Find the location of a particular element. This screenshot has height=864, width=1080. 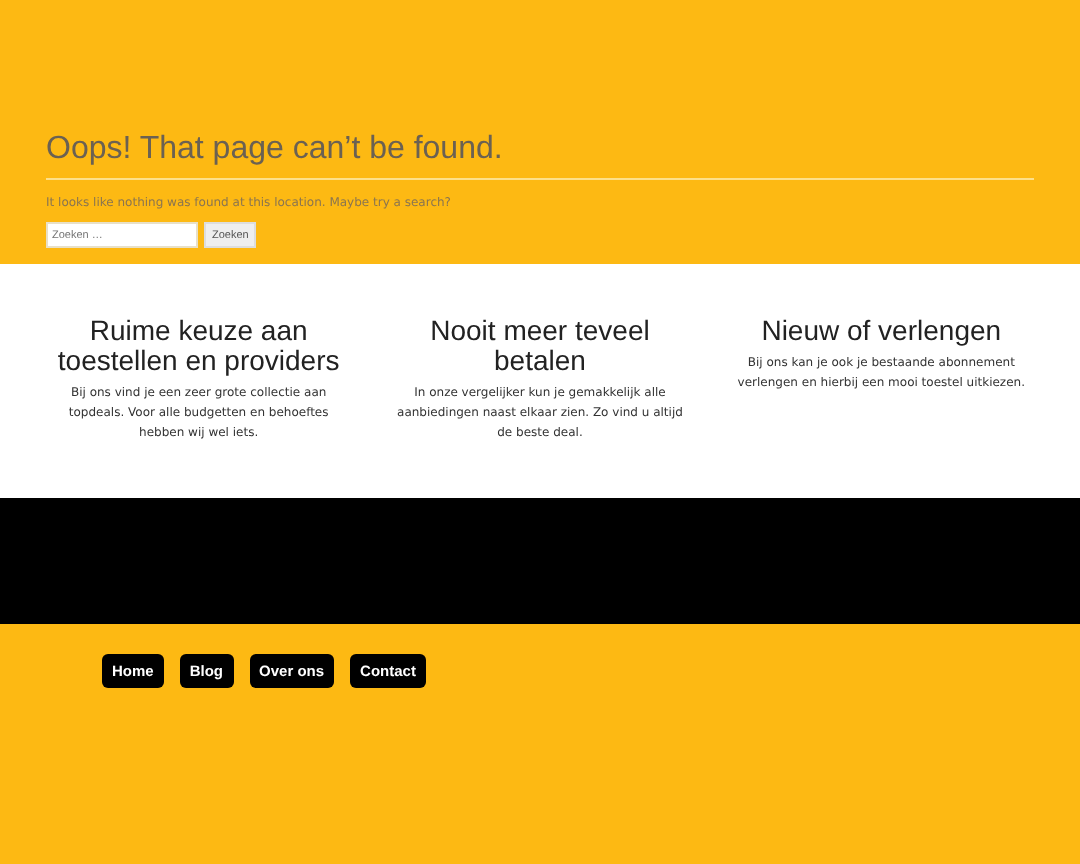

feature-title: Ruime keuze aan toestellen en providers is located at coordinates (198, 346).